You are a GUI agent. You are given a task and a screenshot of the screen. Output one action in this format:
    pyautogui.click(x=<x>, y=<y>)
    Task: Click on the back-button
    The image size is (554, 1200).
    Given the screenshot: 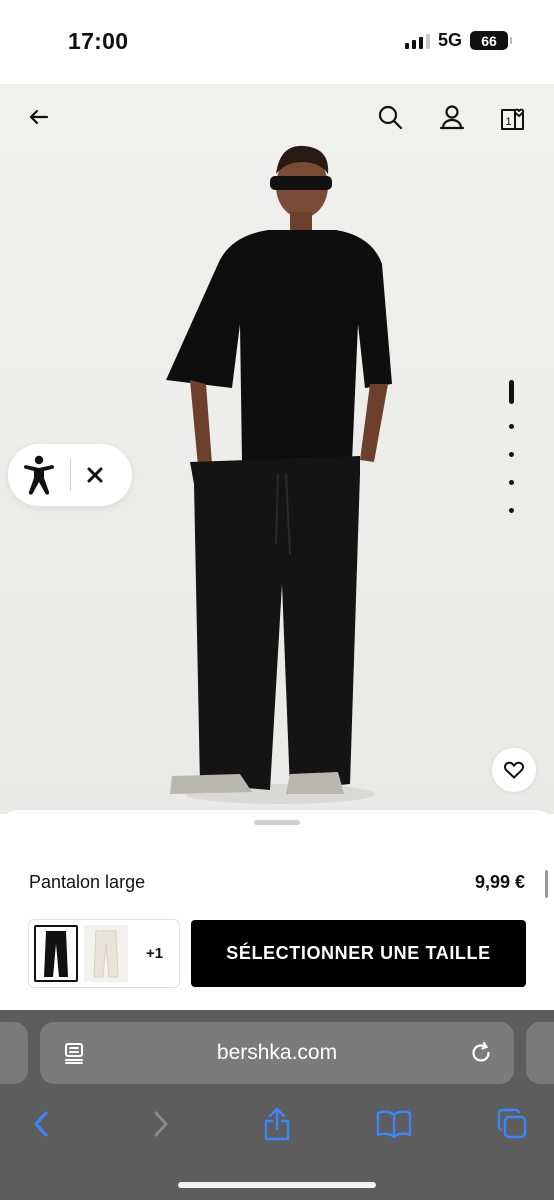 What is the action you would take?
    pyautogui.click(x=39, y=117)
    